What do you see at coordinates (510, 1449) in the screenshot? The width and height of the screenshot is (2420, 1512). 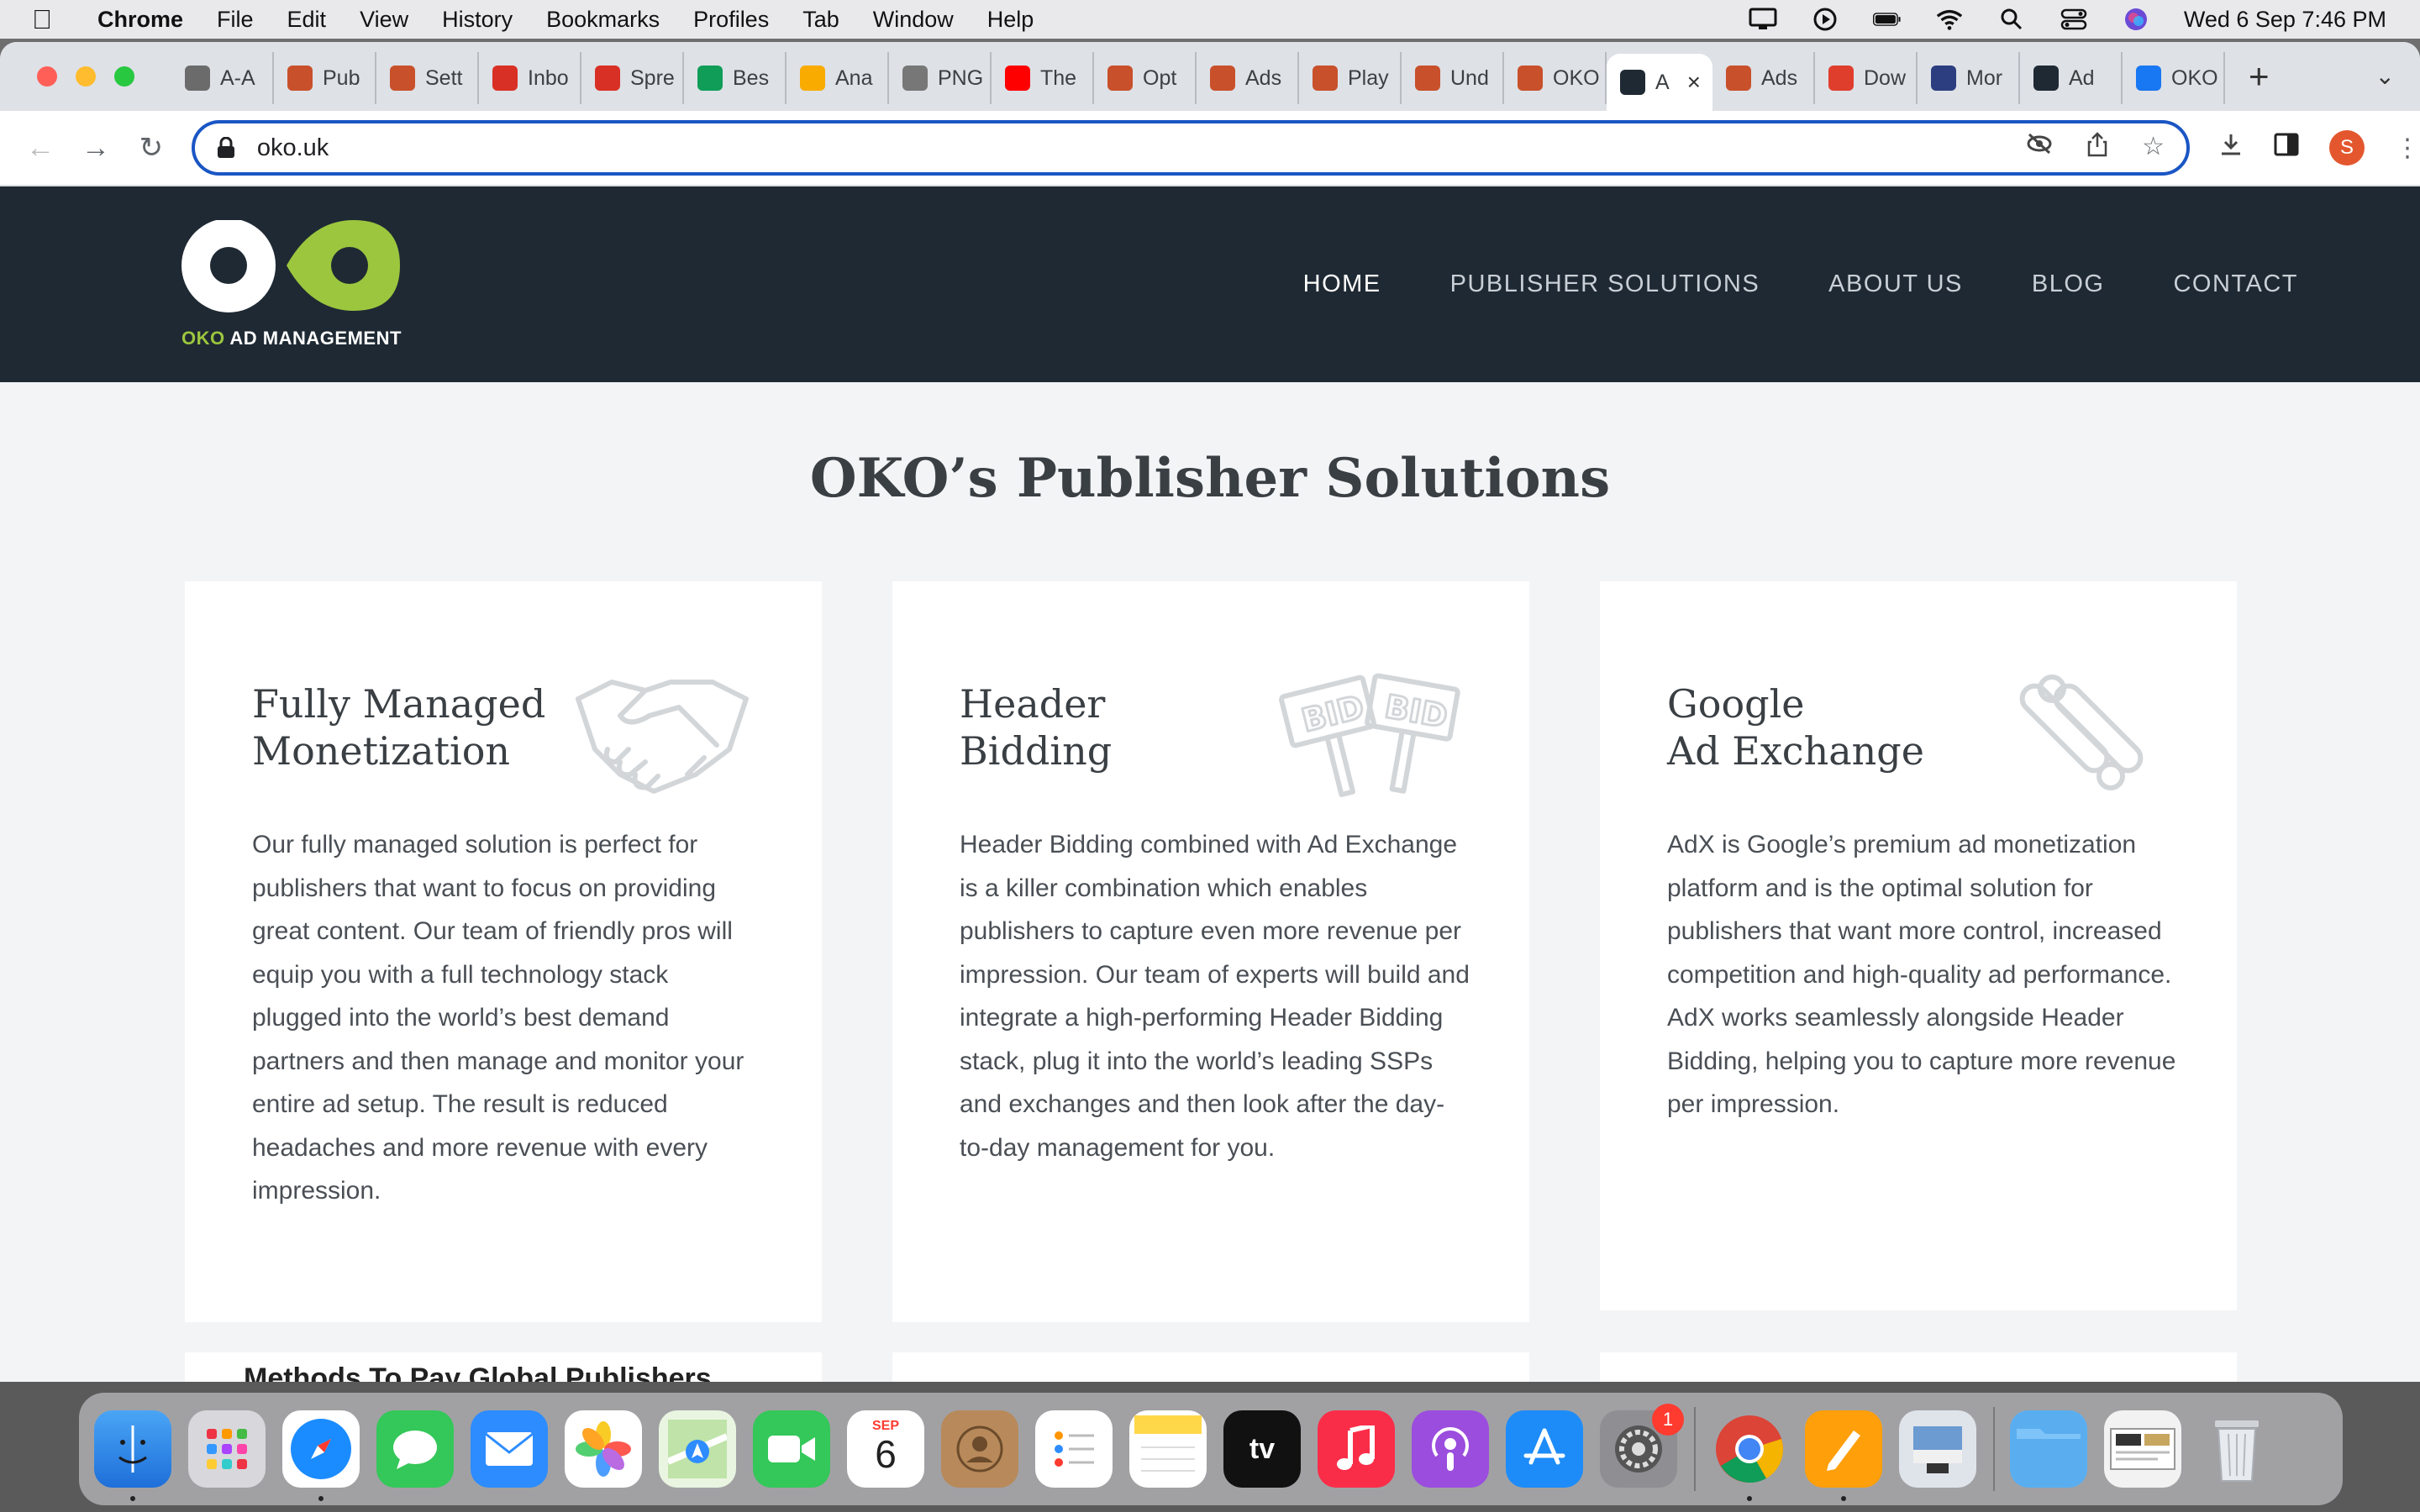 I see `mail-icon` at bounding box center [510, 1449].